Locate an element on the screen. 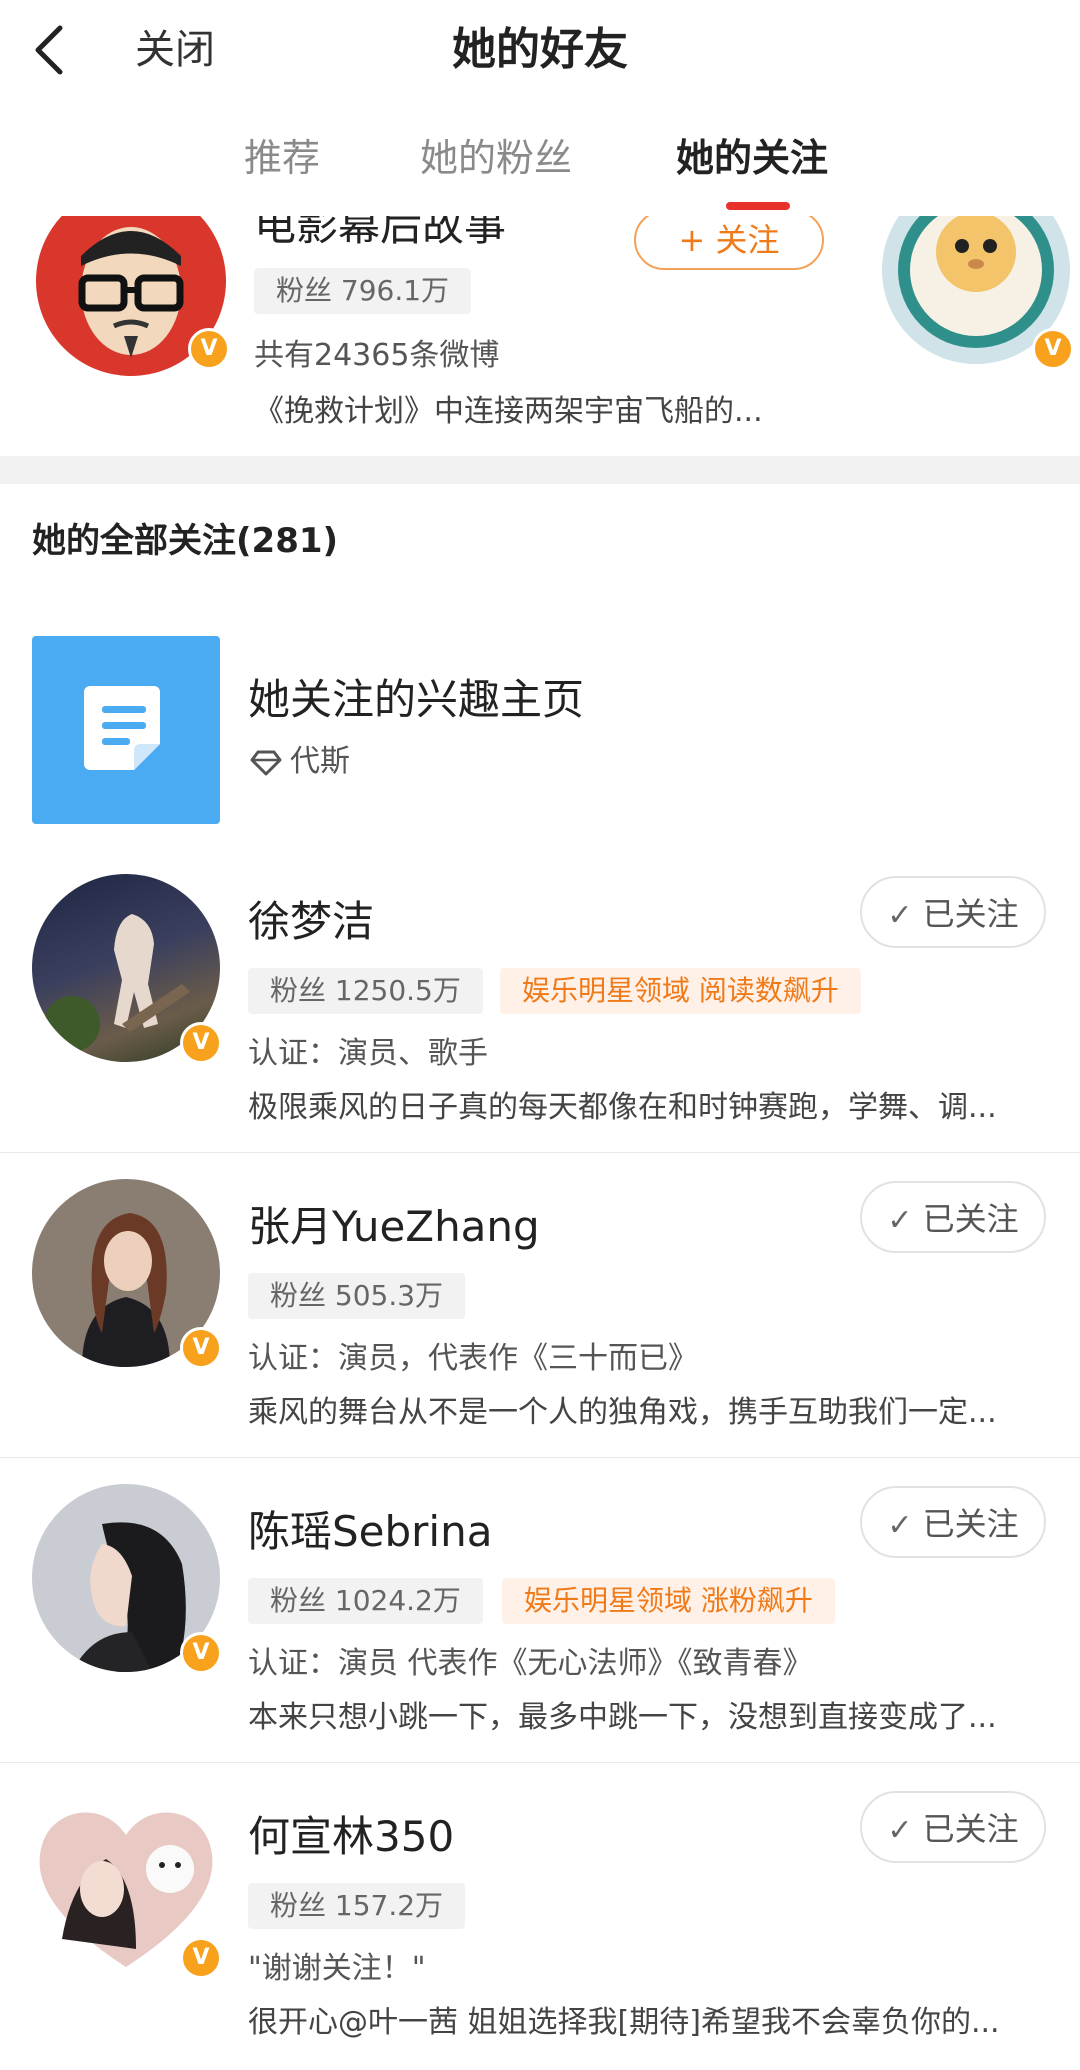  top-nav-bar: 关闭 她的好友 is located at coordinates (540, 52).